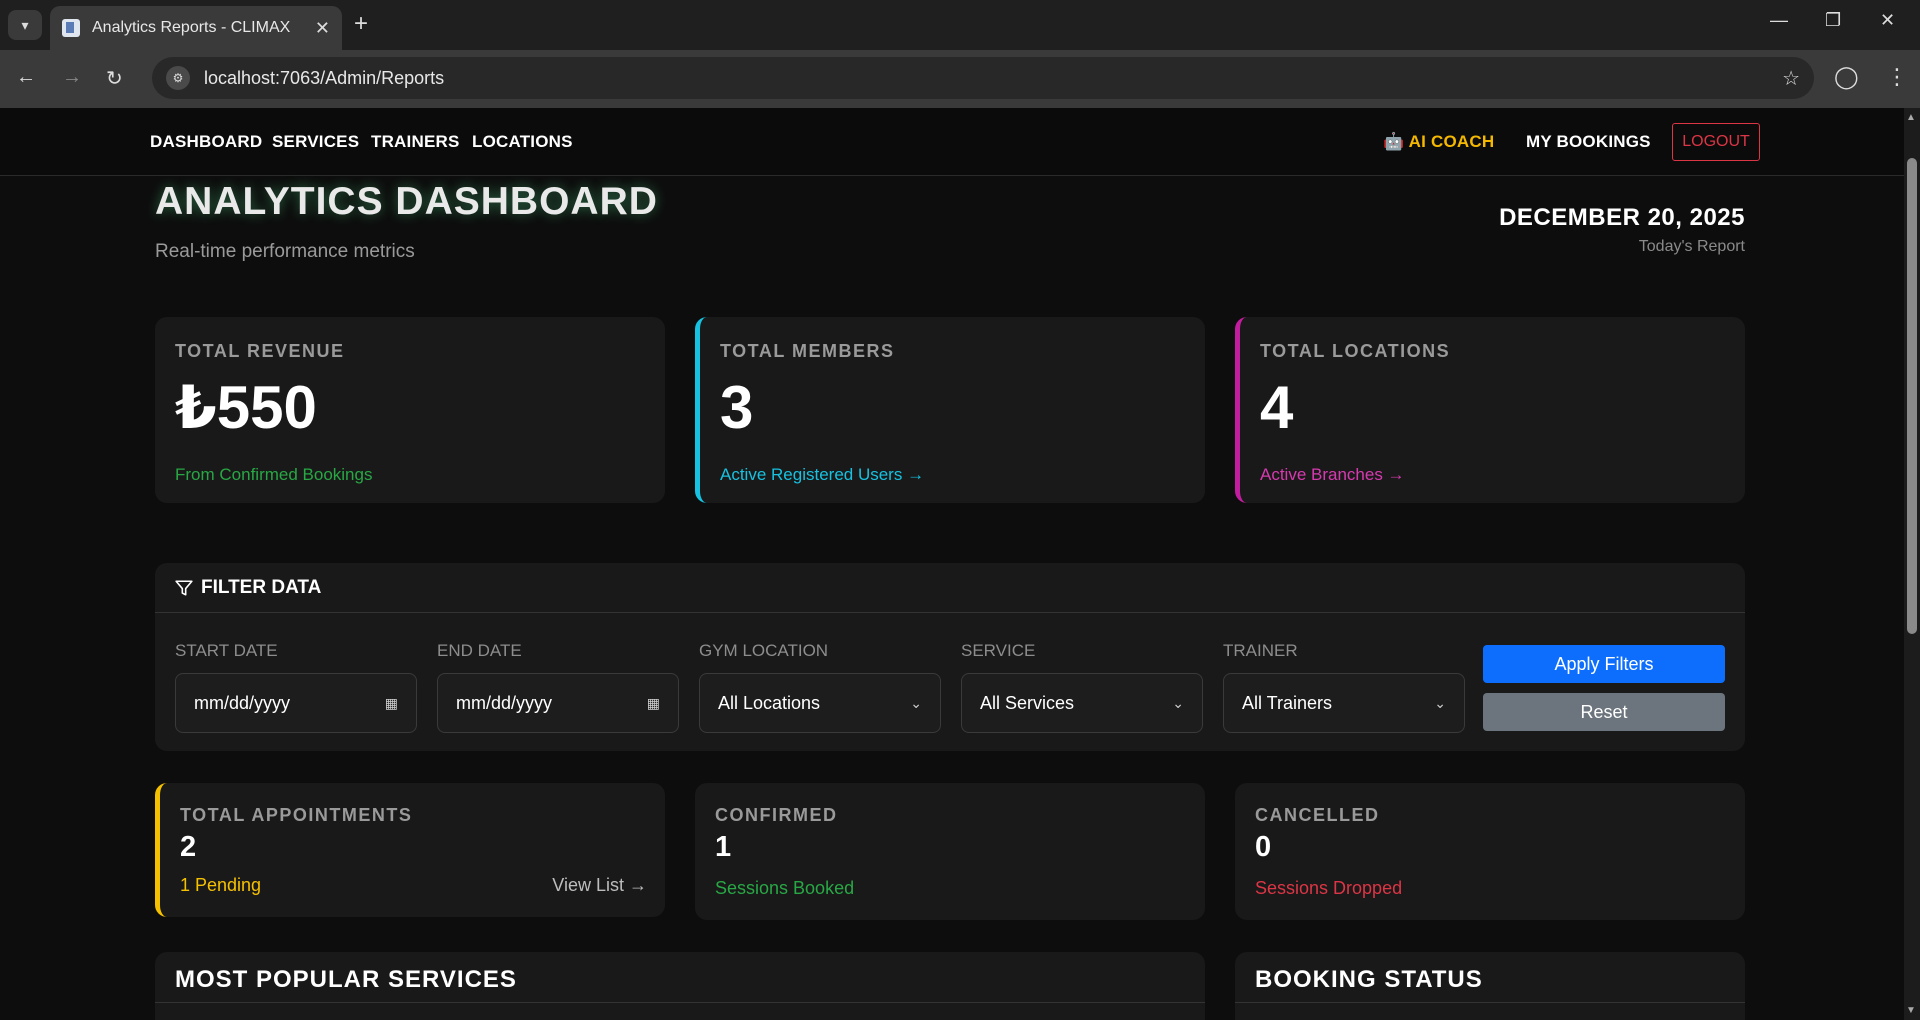 This screenshot has width=1920, height=1020. Describe the element at coordinates (315, 142) in the screenshot. I see `nav-services: SERVICES` at that location.